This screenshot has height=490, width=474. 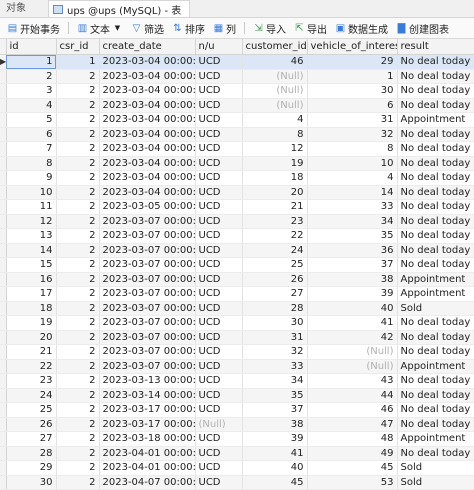 I want to click on cell-customer-id: 24, so click(x=275, y=250).